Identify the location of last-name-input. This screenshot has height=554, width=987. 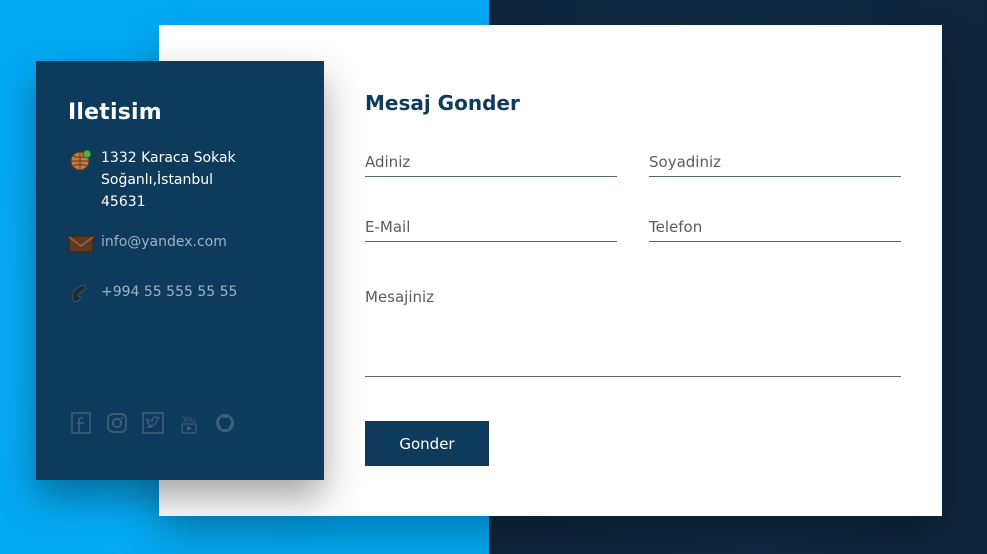
(775, 162).